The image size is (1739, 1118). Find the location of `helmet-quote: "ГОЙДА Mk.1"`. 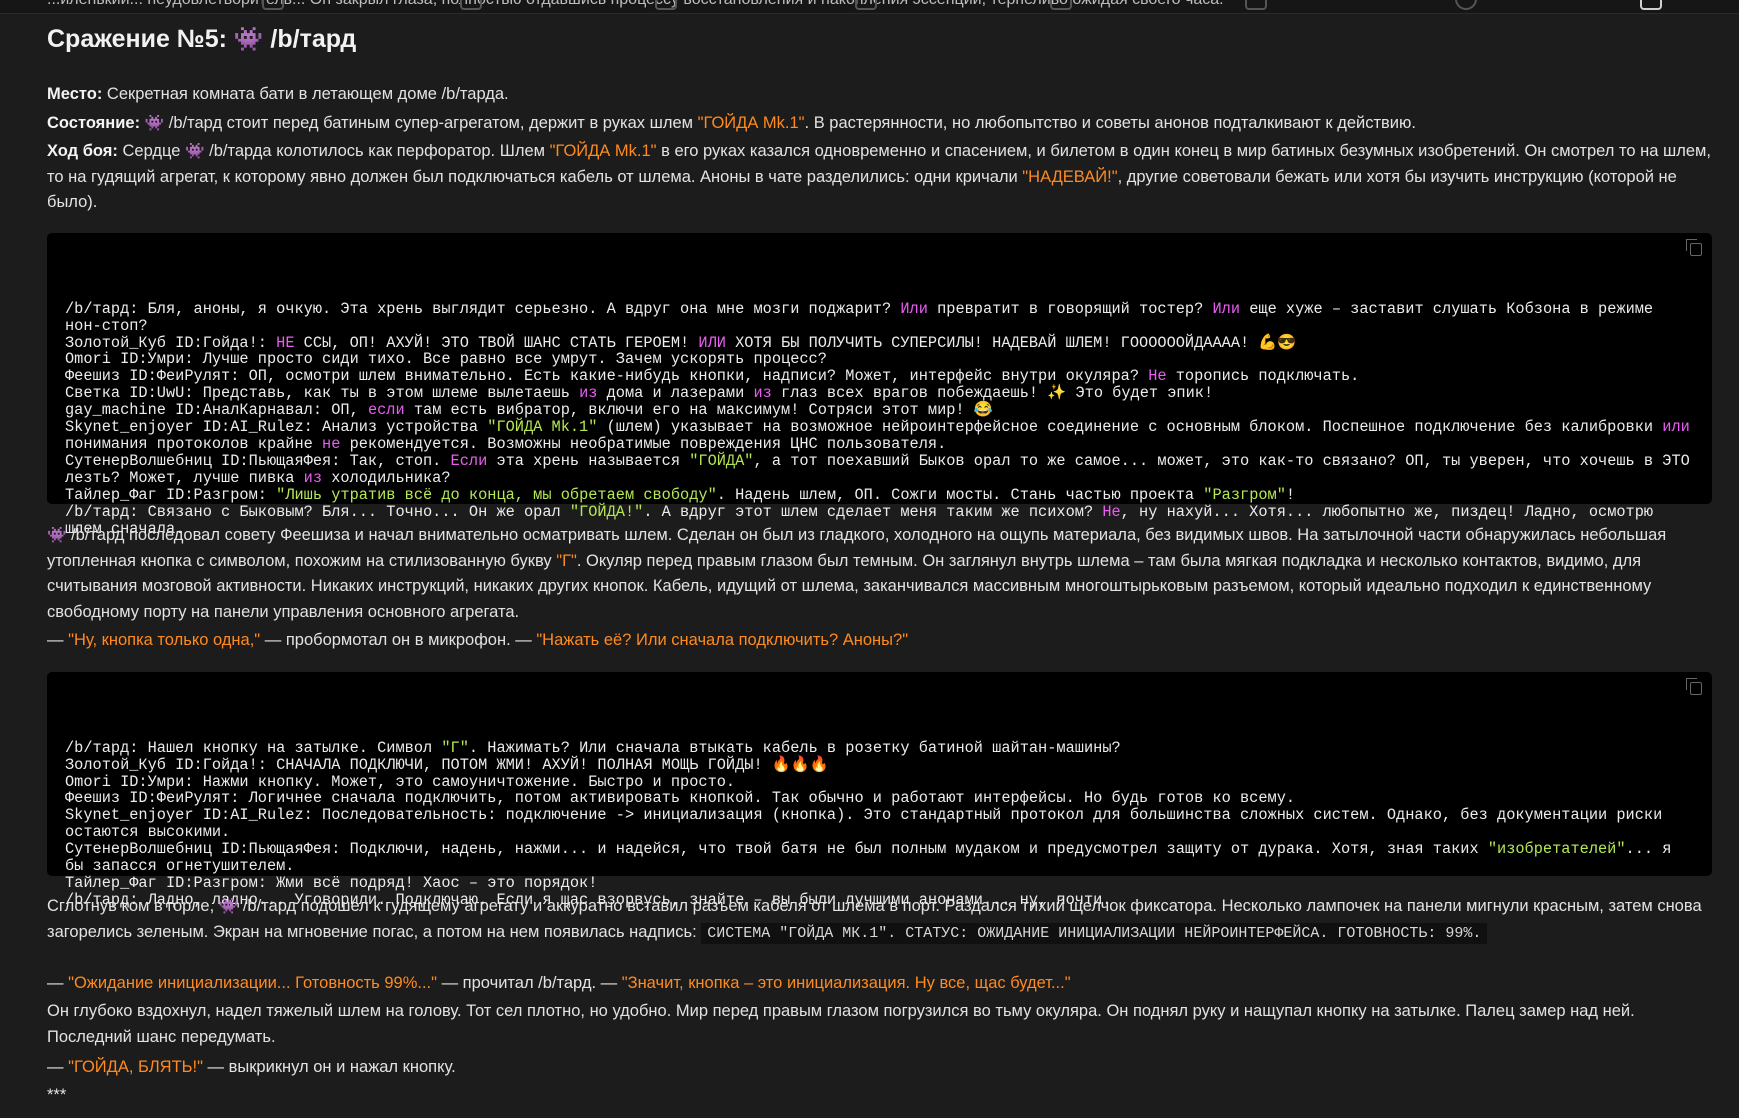

helmet-quote: "ГОЙДА Mk.1" is located at coordinates (751, 123).